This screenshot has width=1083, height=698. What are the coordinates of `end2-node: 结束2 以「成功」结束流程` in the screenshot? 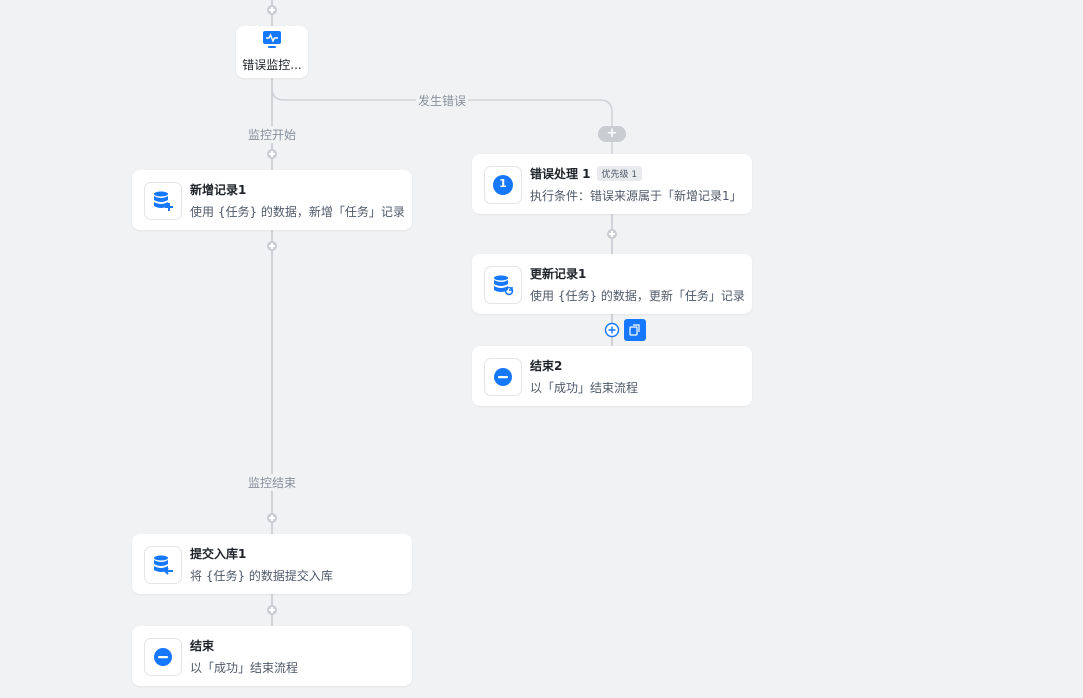 It's located at (612, 376).